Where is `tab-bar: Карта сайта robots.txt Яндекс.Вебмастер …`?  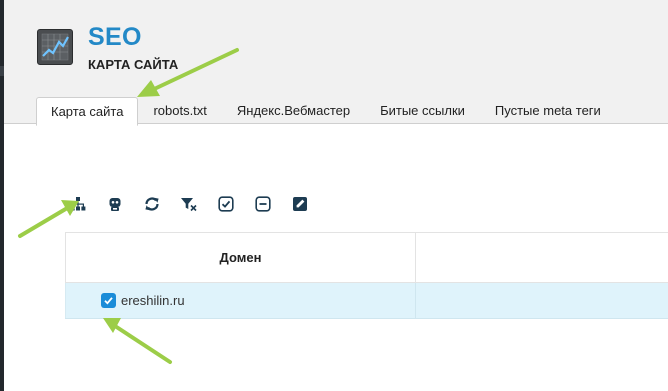
tab-bar: Карта сайта robots.txt Яндекс.Вебмастер … is located at coordinates (326, 111).